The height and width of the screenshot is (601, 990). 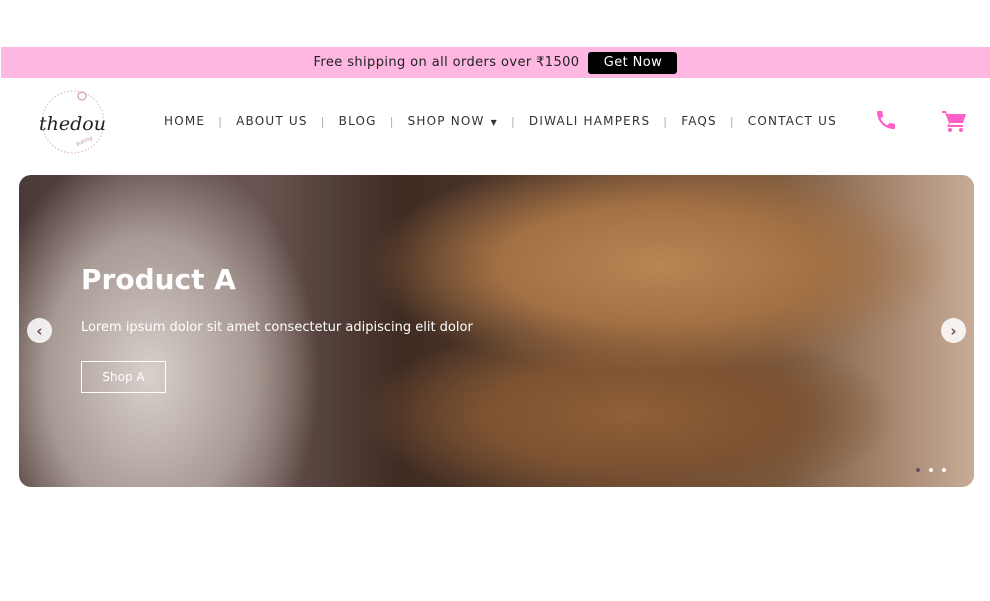 I want to click on carousel-dots, so click(x=931, y=470).